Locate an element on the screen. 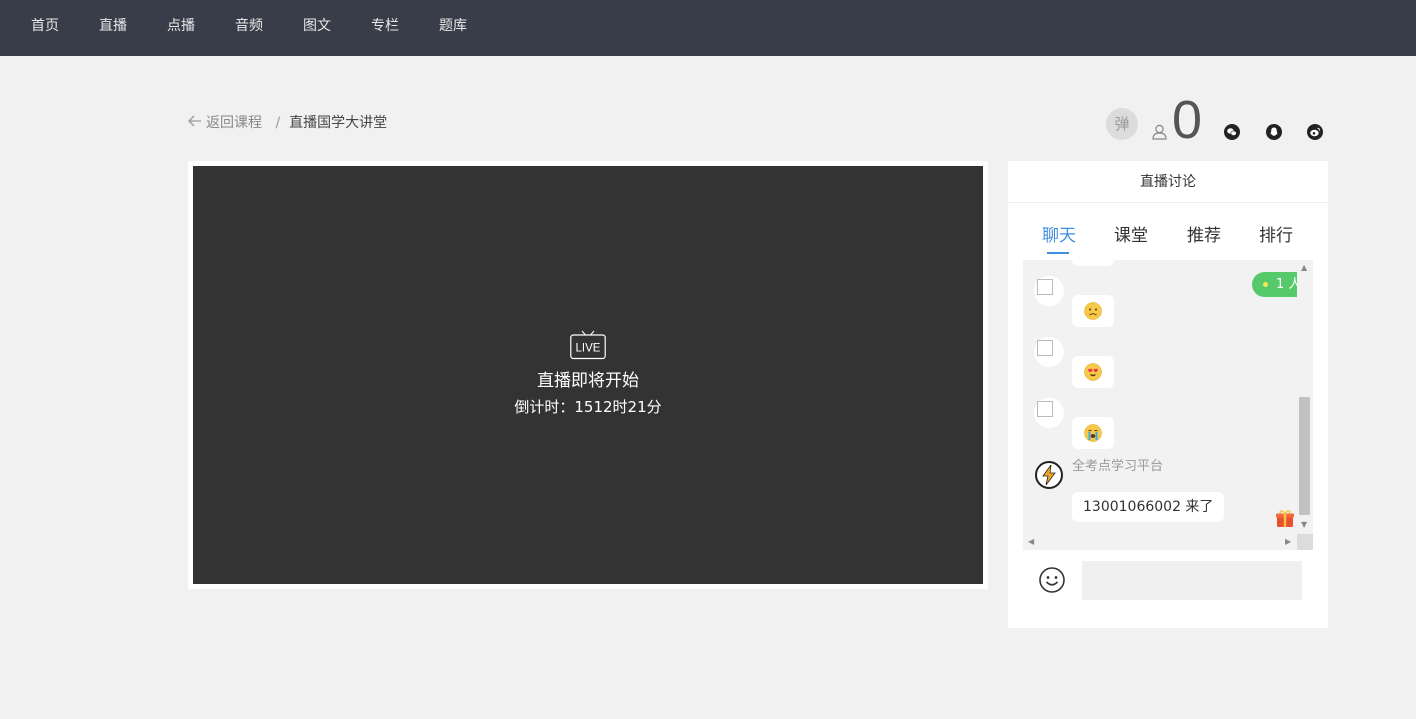  tab-classroom: 课堂 is located at coordinates (1131, 236).